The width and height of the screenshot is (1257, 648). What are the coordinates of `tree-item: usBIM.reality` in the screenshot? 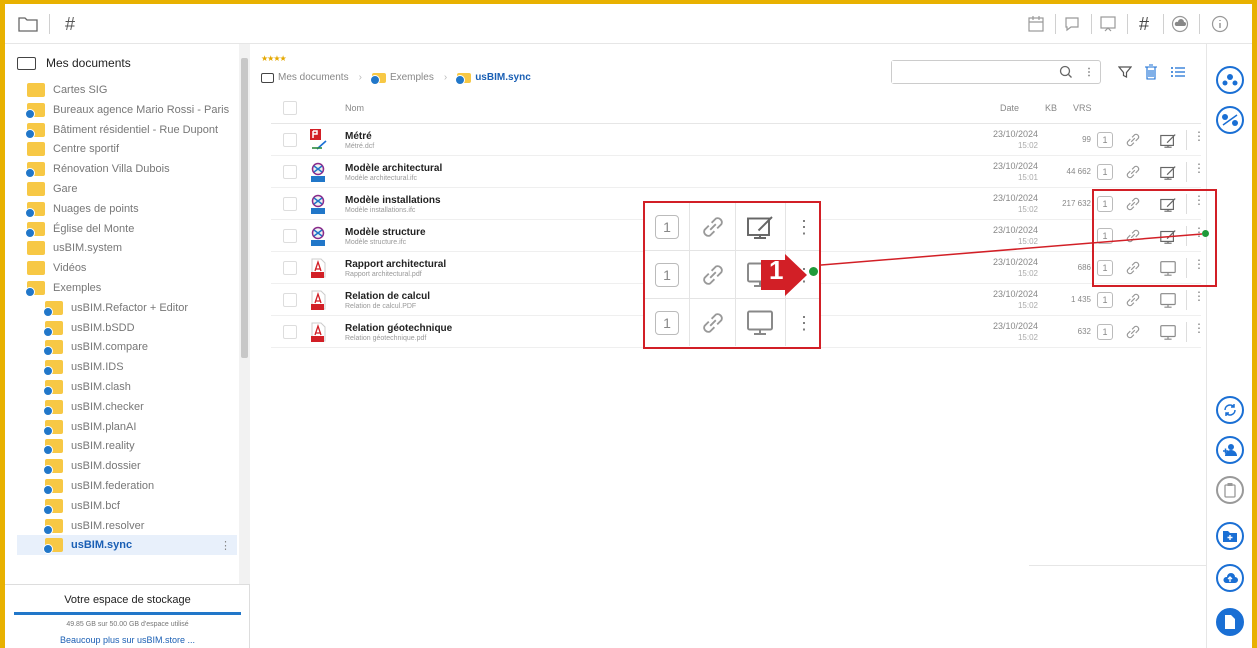 It's located at (140, 446).